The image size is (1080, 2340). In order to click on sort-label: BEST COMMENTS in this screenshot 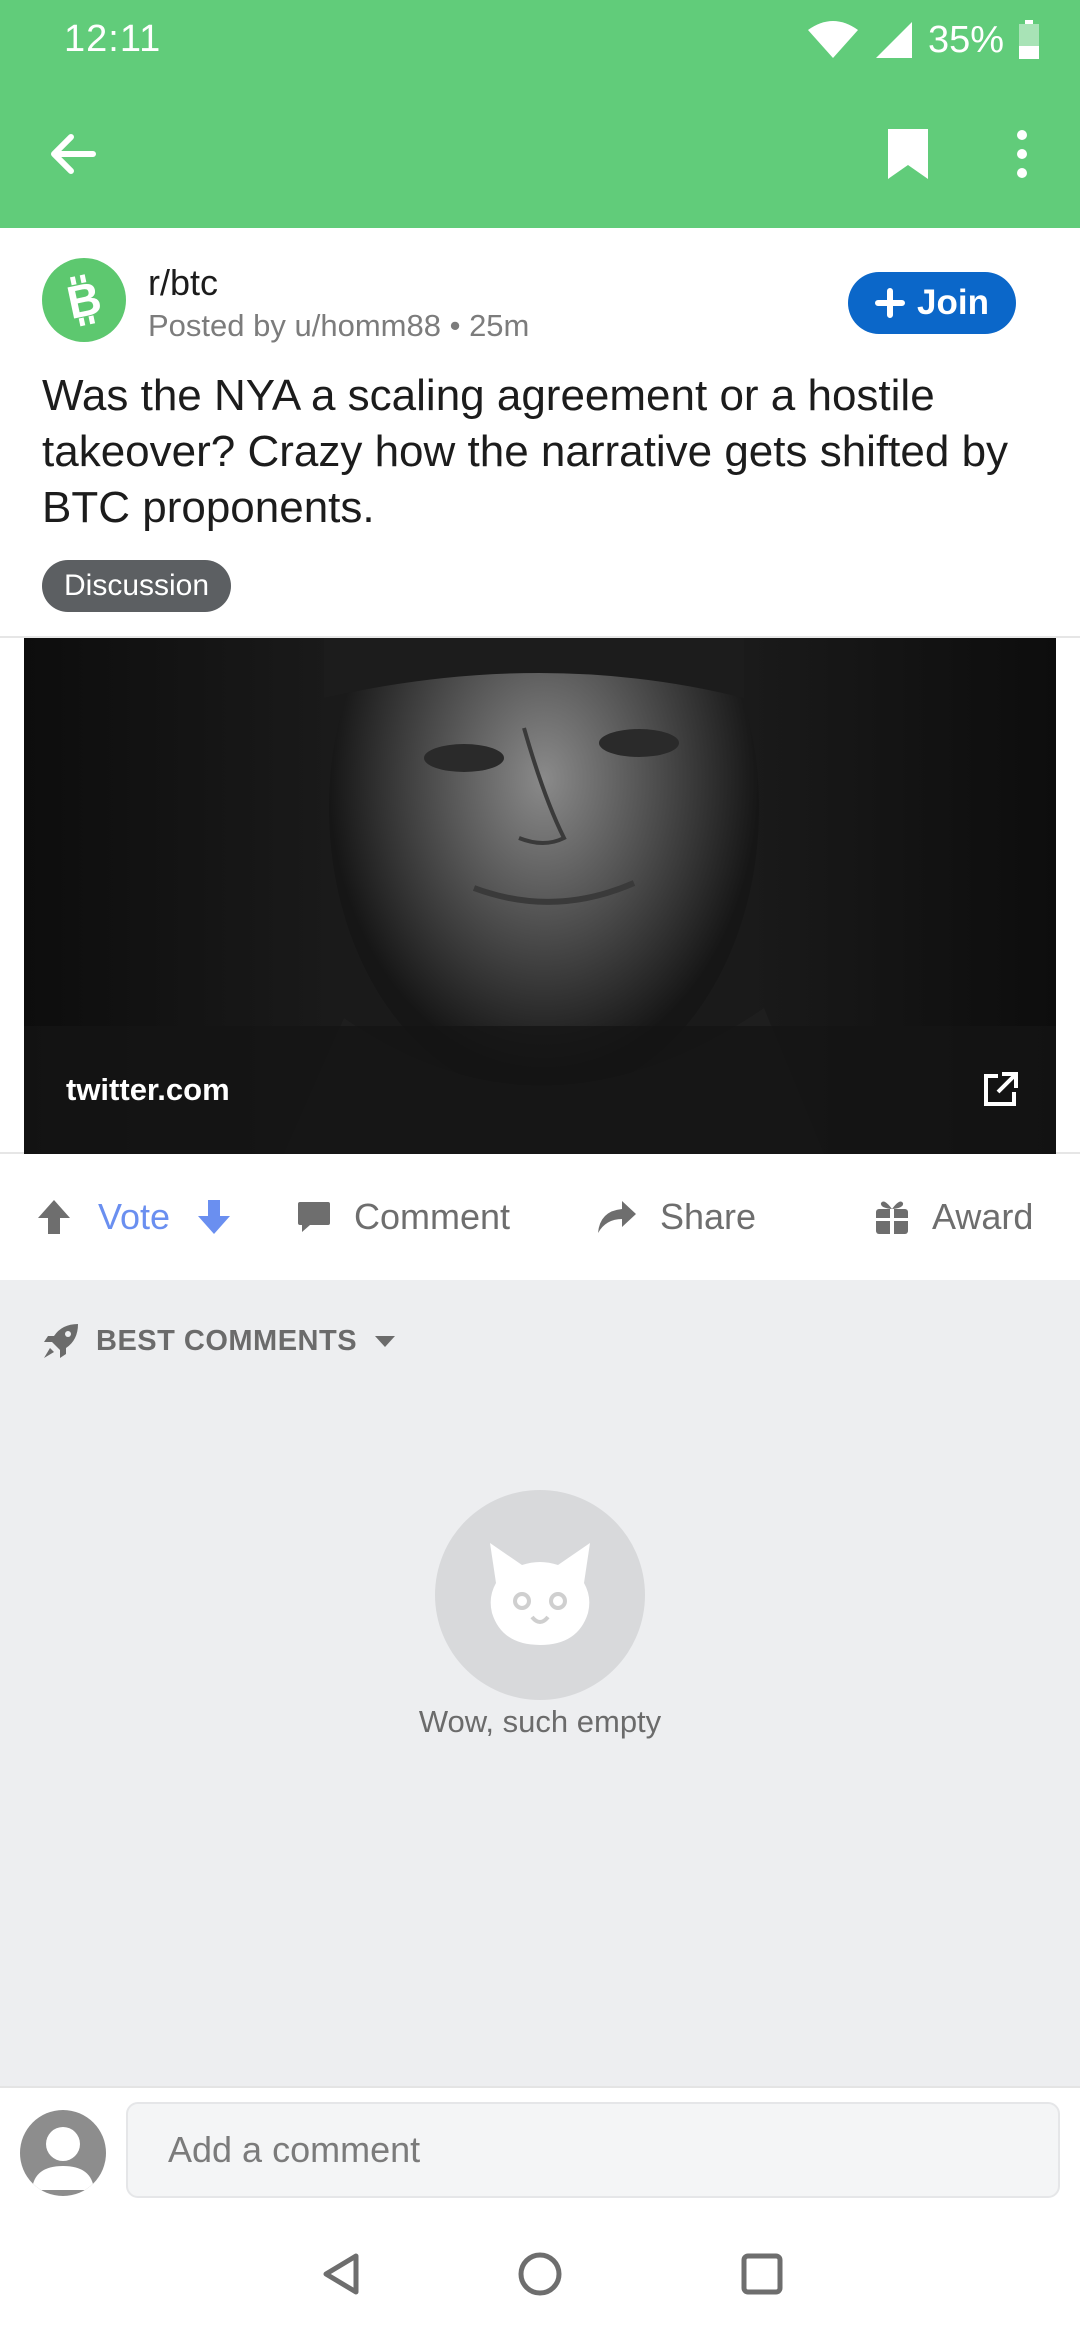, I will do `click(227, 1340)`.